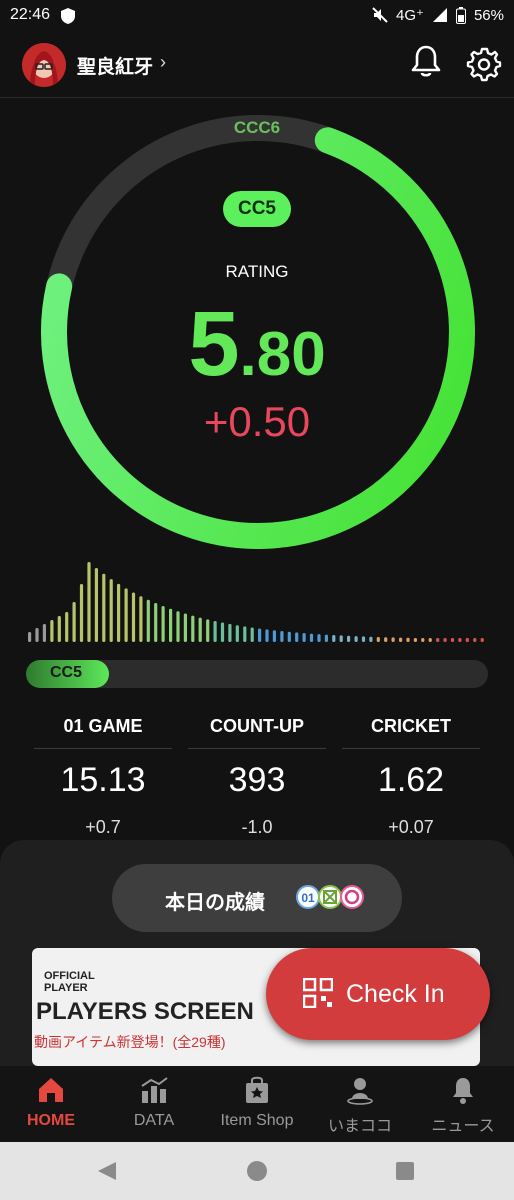 The width and height of the screenshot is (514, 1200). I want to click on tab-label: いまココ, so click(359, 1126).